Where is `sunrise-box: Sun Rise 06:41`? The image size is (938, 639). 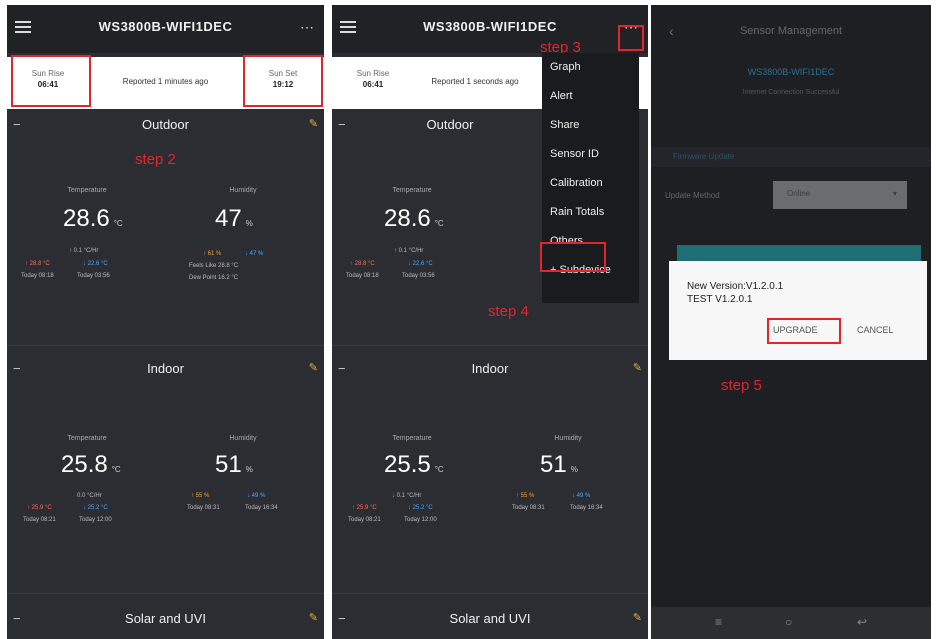
sunrise-box: Sun Rise 06:41 is located at coordinates (373, 82).